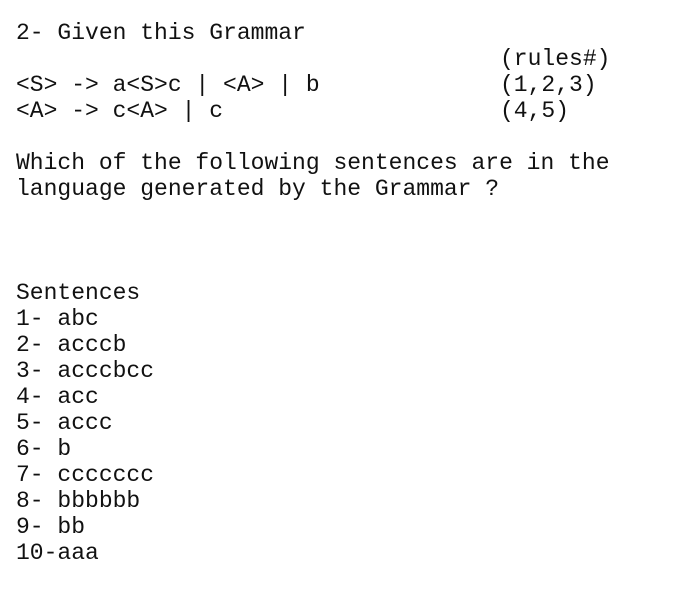  I want to click on list-item: 7- ccccccc, so click(85, 475).